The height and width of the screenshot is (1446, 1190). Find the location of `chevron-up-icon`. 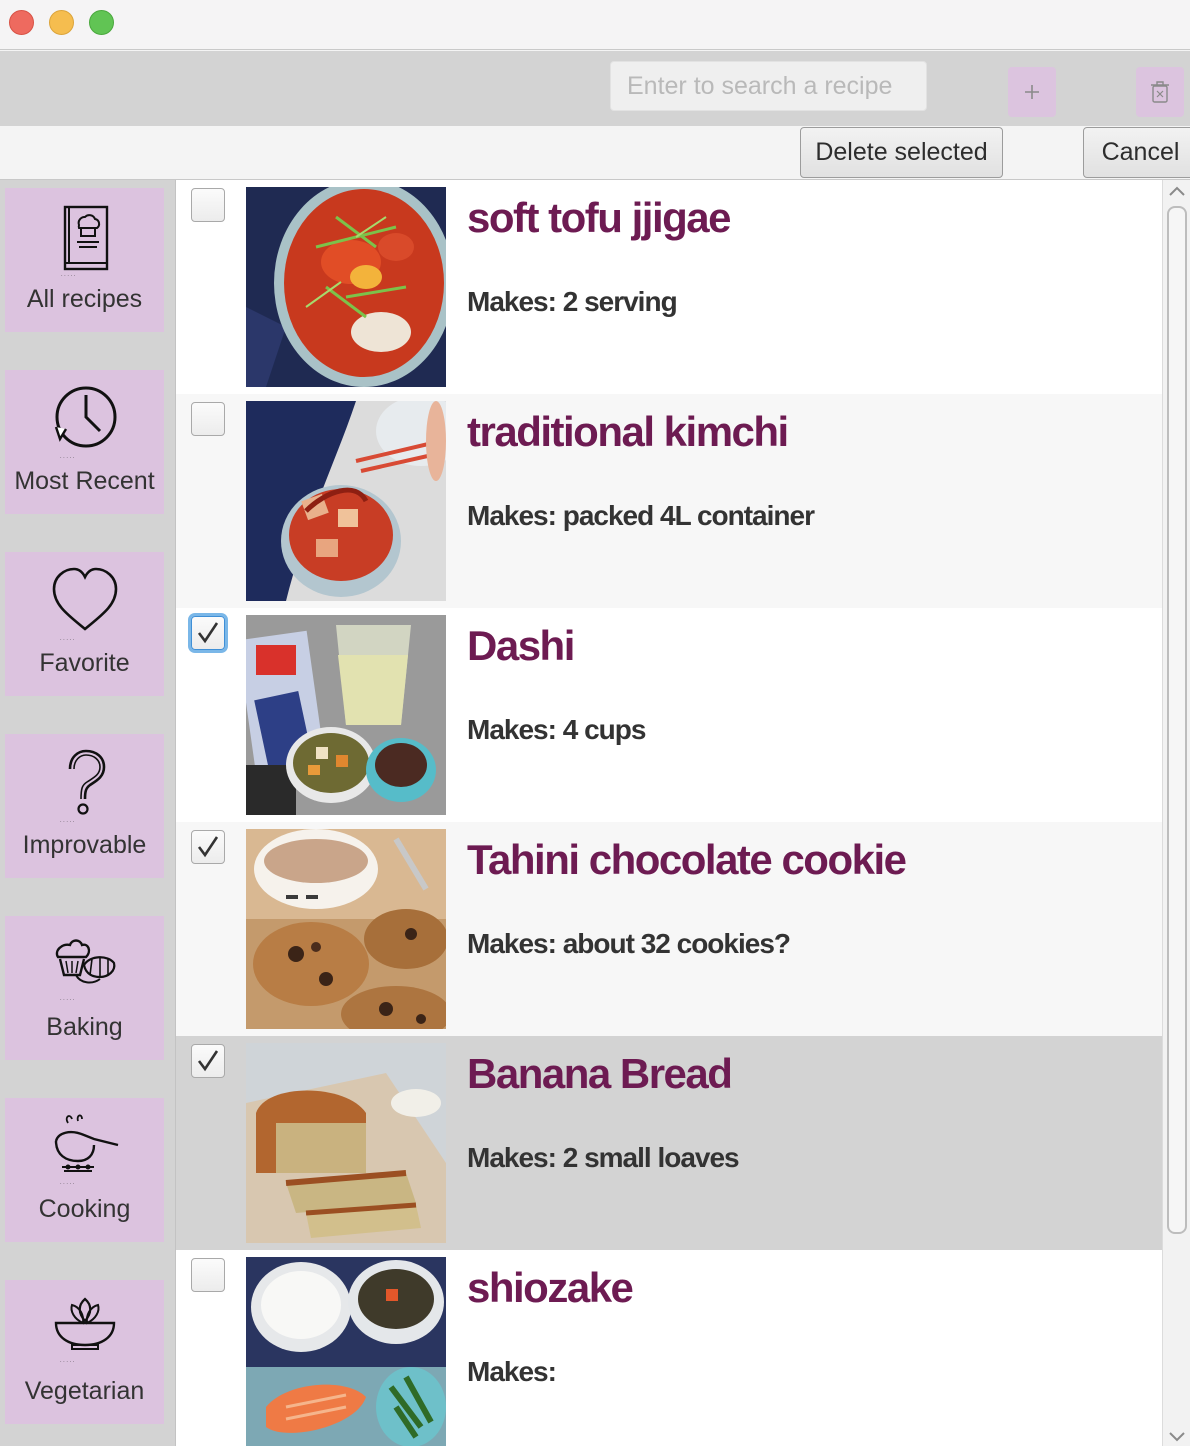

chevron-up-icon is located at coordinates (1177, 191).